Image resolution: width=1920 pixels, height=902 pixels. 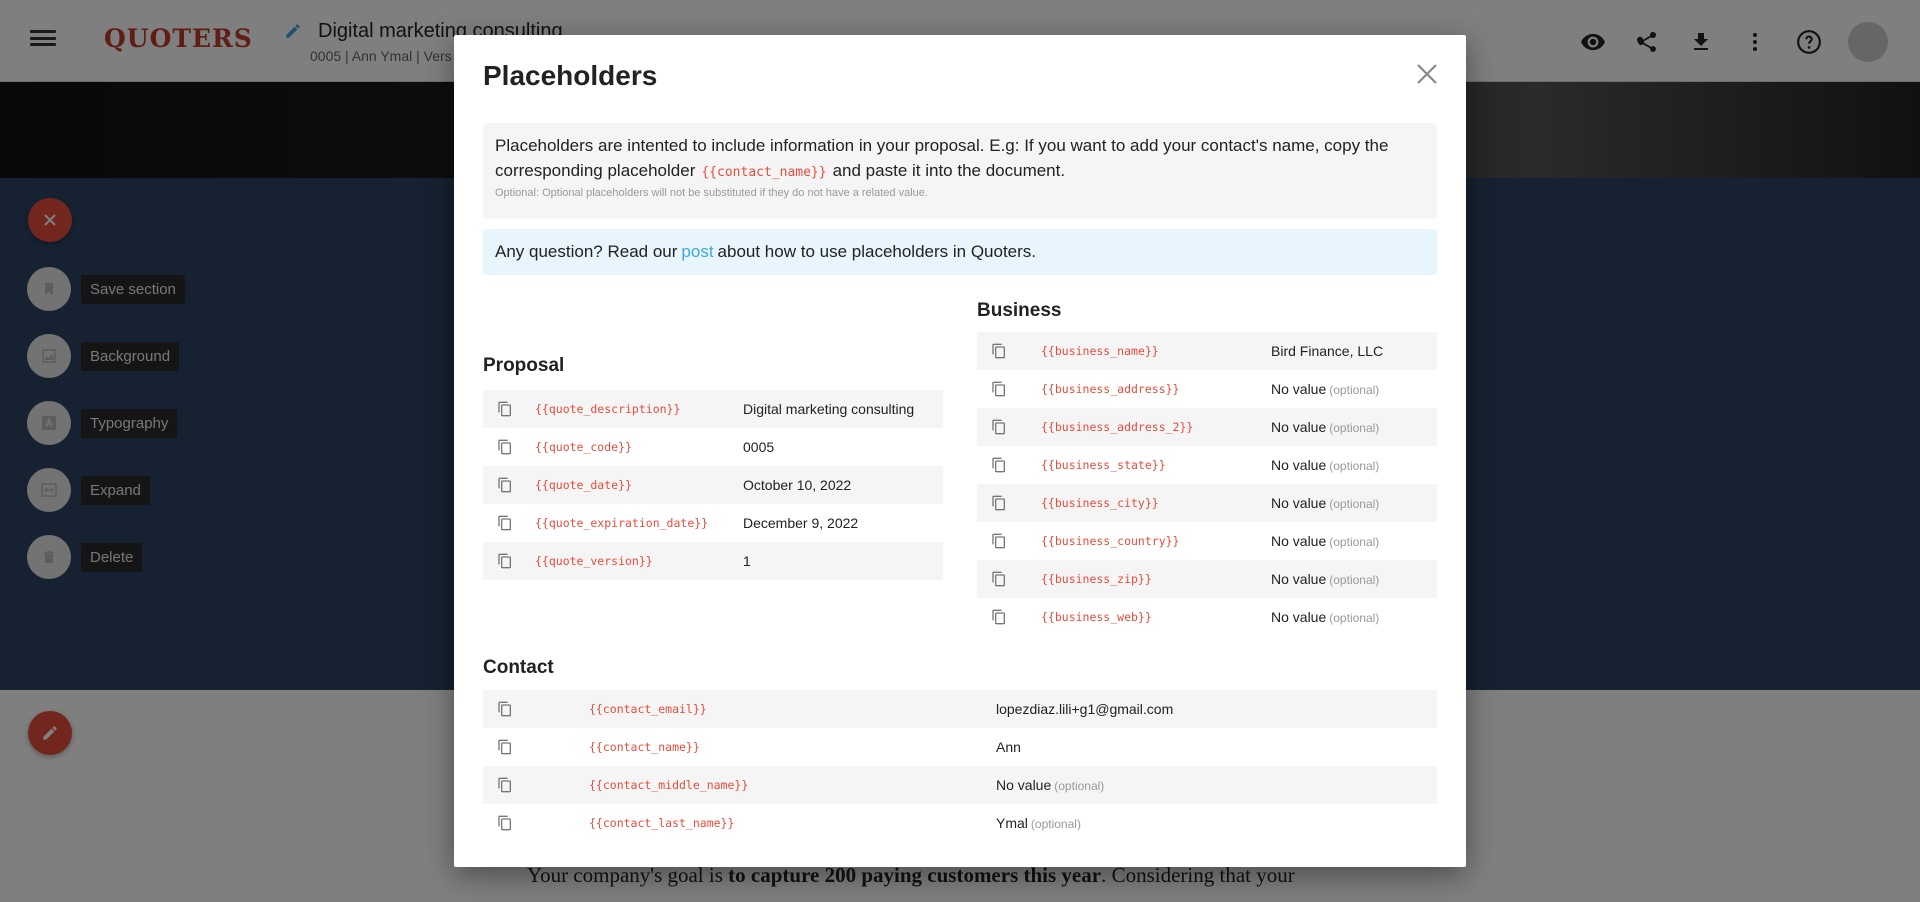 What do you see at coordinates (1096, 617) in the screenshot?
I see `placeholder-code: {{business_web}}` at bounding box center [1096, 617].